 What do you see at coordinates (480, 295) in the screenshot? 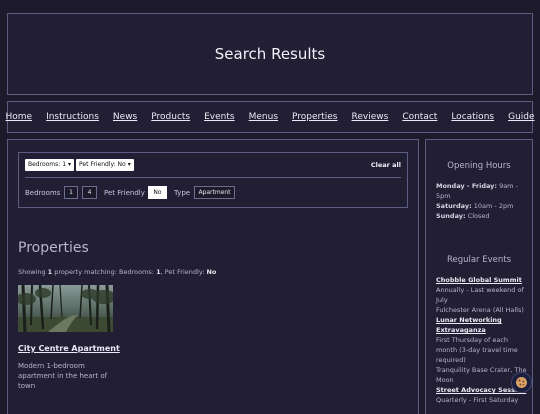
I see `event-detail: Annually - Last weekend of July` at bounding box center [480, 295].